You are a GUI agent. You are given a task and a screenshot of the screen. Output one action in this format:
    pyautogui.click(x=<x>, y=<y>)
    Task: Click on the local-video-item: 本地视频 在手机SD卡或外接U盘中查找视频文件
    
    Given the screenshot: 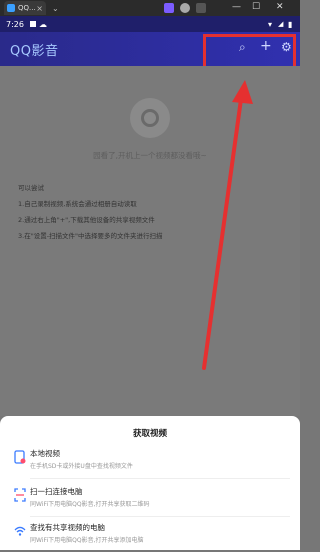 What is the action you would take?
    pyautogui.click(x=150, y=462)
    